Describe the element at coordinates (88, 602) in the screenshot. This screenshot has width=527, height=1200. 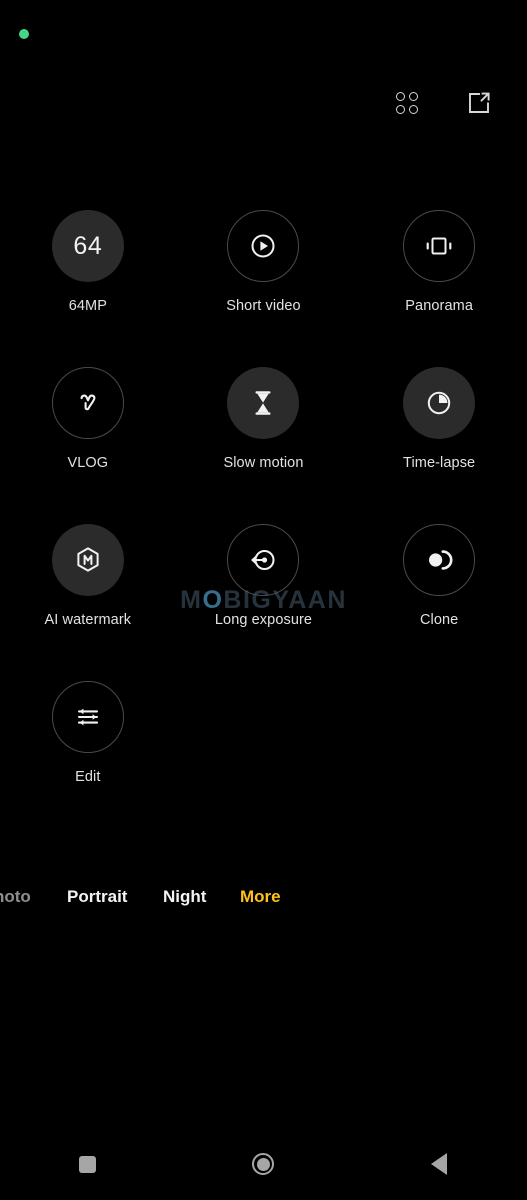
I see `mode-item-ai-watermark: AI watermark` at that location.